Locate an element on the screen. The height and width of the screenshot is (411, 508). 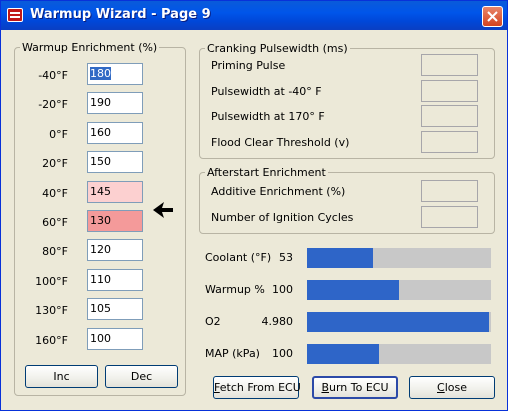
warmup-value-field: 190 is located at coordinates (115, 103).